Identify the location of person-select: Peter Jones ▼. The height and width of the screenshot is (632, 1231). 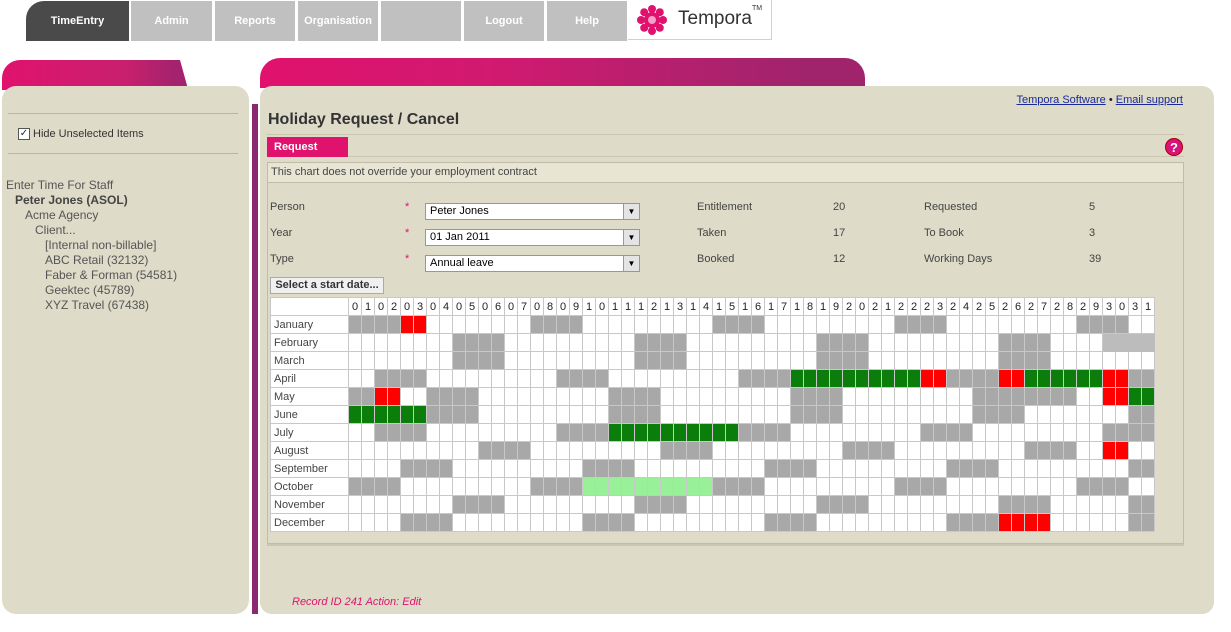
(532, 211).